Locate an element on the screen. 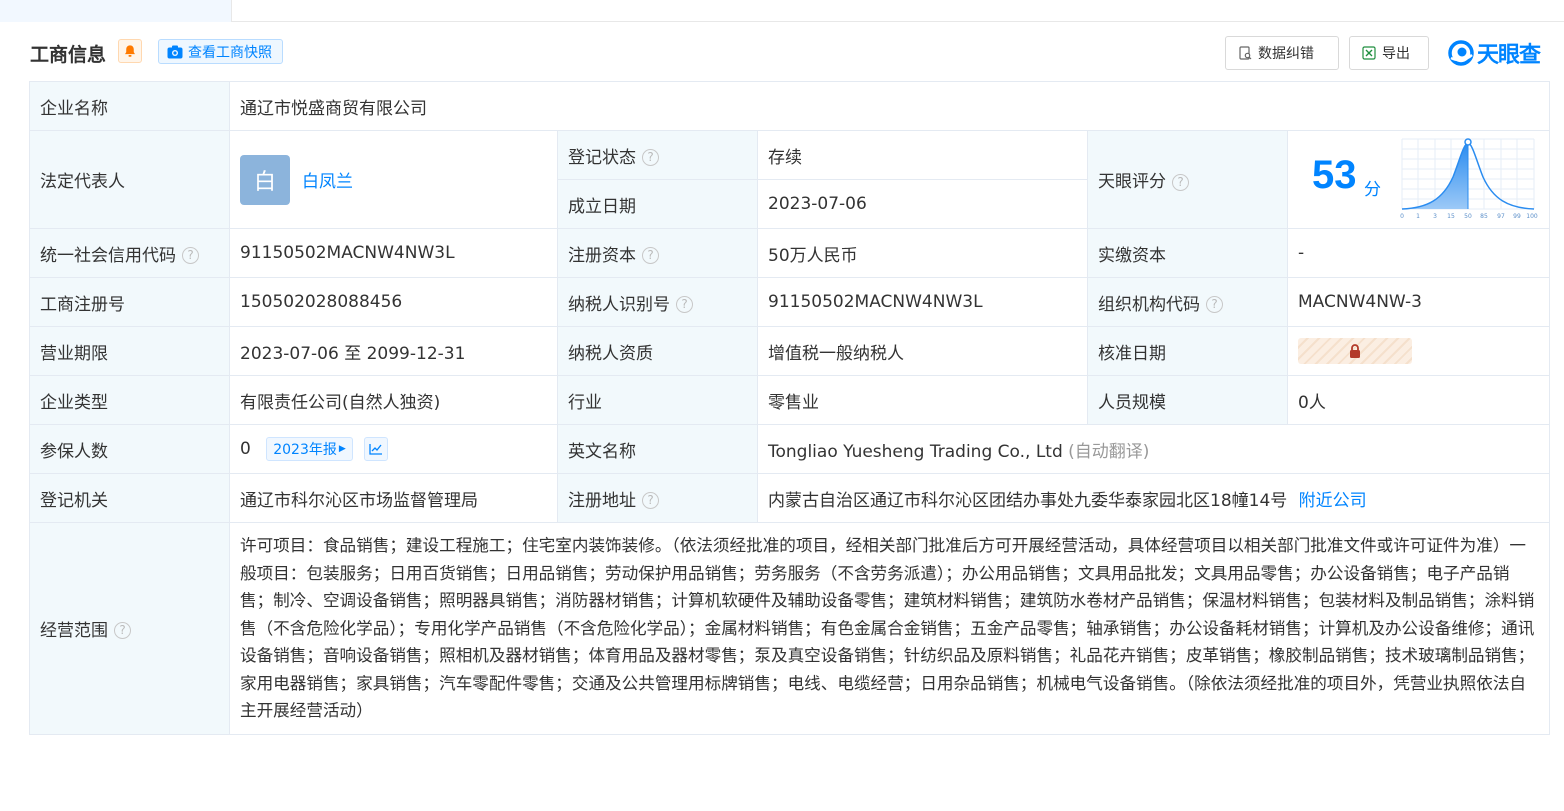 This screenshot has height=811, width=1564. org-code-value: MACNW4NW-3 is located at coordinates (1418, 302).